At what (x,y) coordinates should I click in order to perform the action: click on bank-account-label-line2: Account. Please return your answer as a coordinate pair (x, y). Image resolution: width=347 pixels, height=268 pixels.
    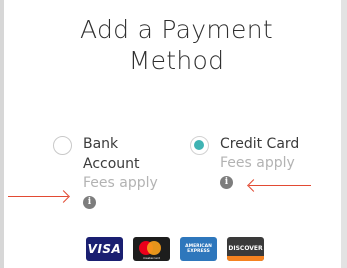
    Looking at the image, I should click on (111, 164).